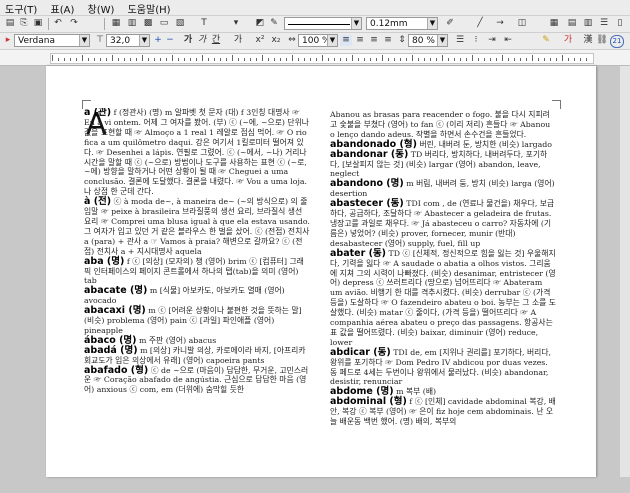 This screenshot has height=493, width=630. What do you see at coordinates (450, 23) in the screenshot?
I see `pen-color-icon: ✐` at bounding box center [450, 23].